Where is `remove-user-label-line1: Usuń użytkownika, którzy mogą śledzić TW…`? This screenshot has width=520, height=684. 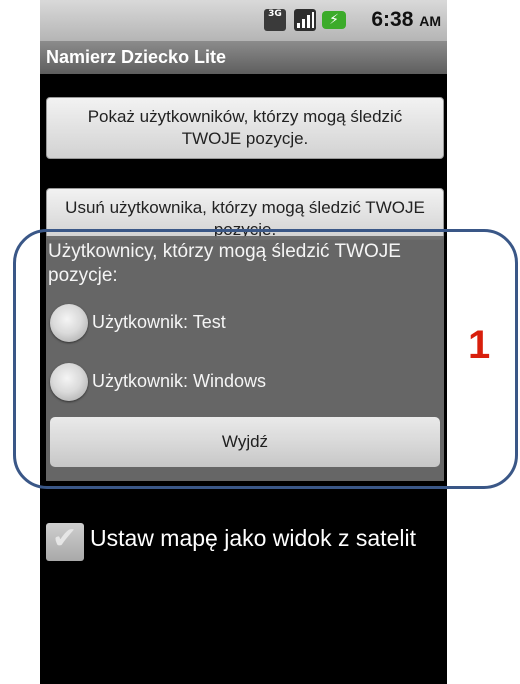
remove-user-label-line1: Usuń użytkownika, którzy mogą śledzić TW… is located at coordinates (245, 207).